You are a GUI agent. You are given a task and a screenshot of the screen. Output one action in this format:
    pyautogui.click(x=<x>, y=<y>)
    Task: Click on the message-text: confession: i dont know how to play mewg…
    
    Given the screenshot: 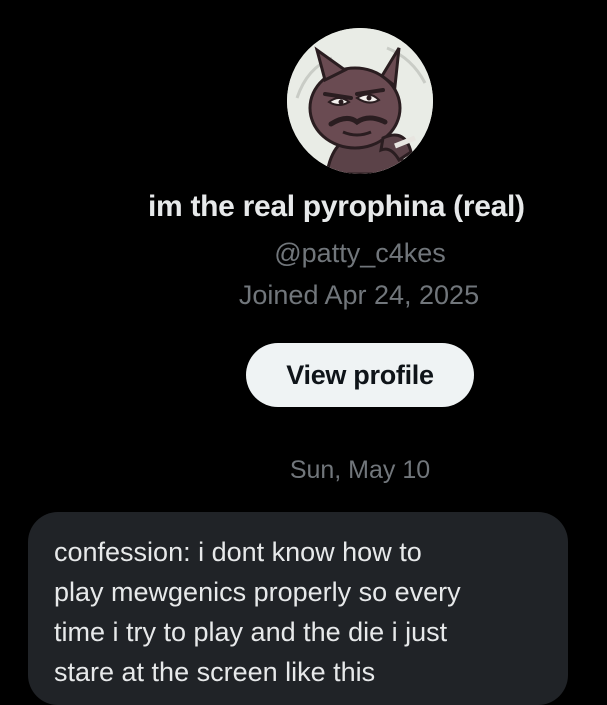 What is the action you would take?
    pyautogui.click(x=257, y=612)
    